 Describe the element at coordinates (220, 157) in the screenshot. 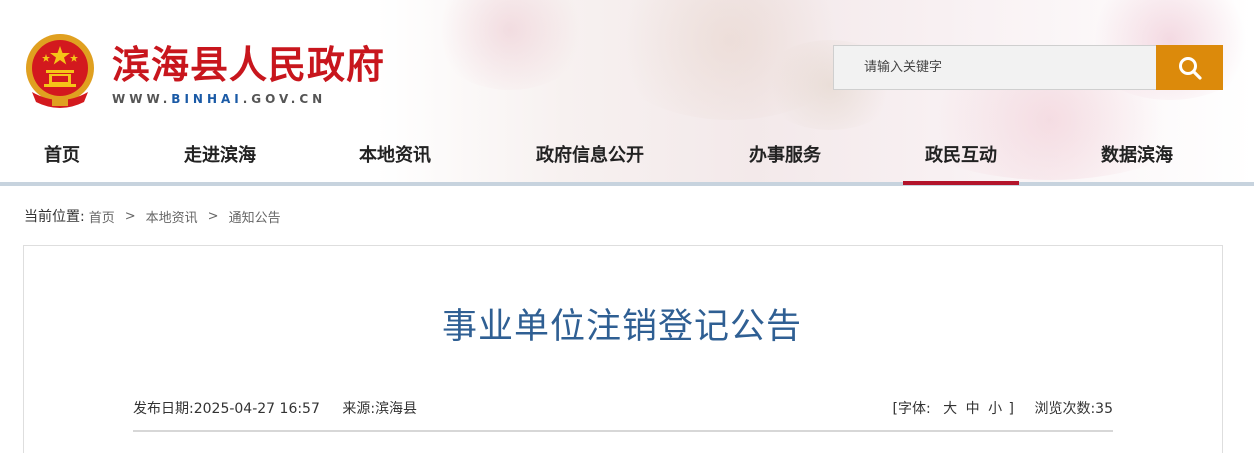

I see `nav-item-about-binhai: 走进滨海` at that location.